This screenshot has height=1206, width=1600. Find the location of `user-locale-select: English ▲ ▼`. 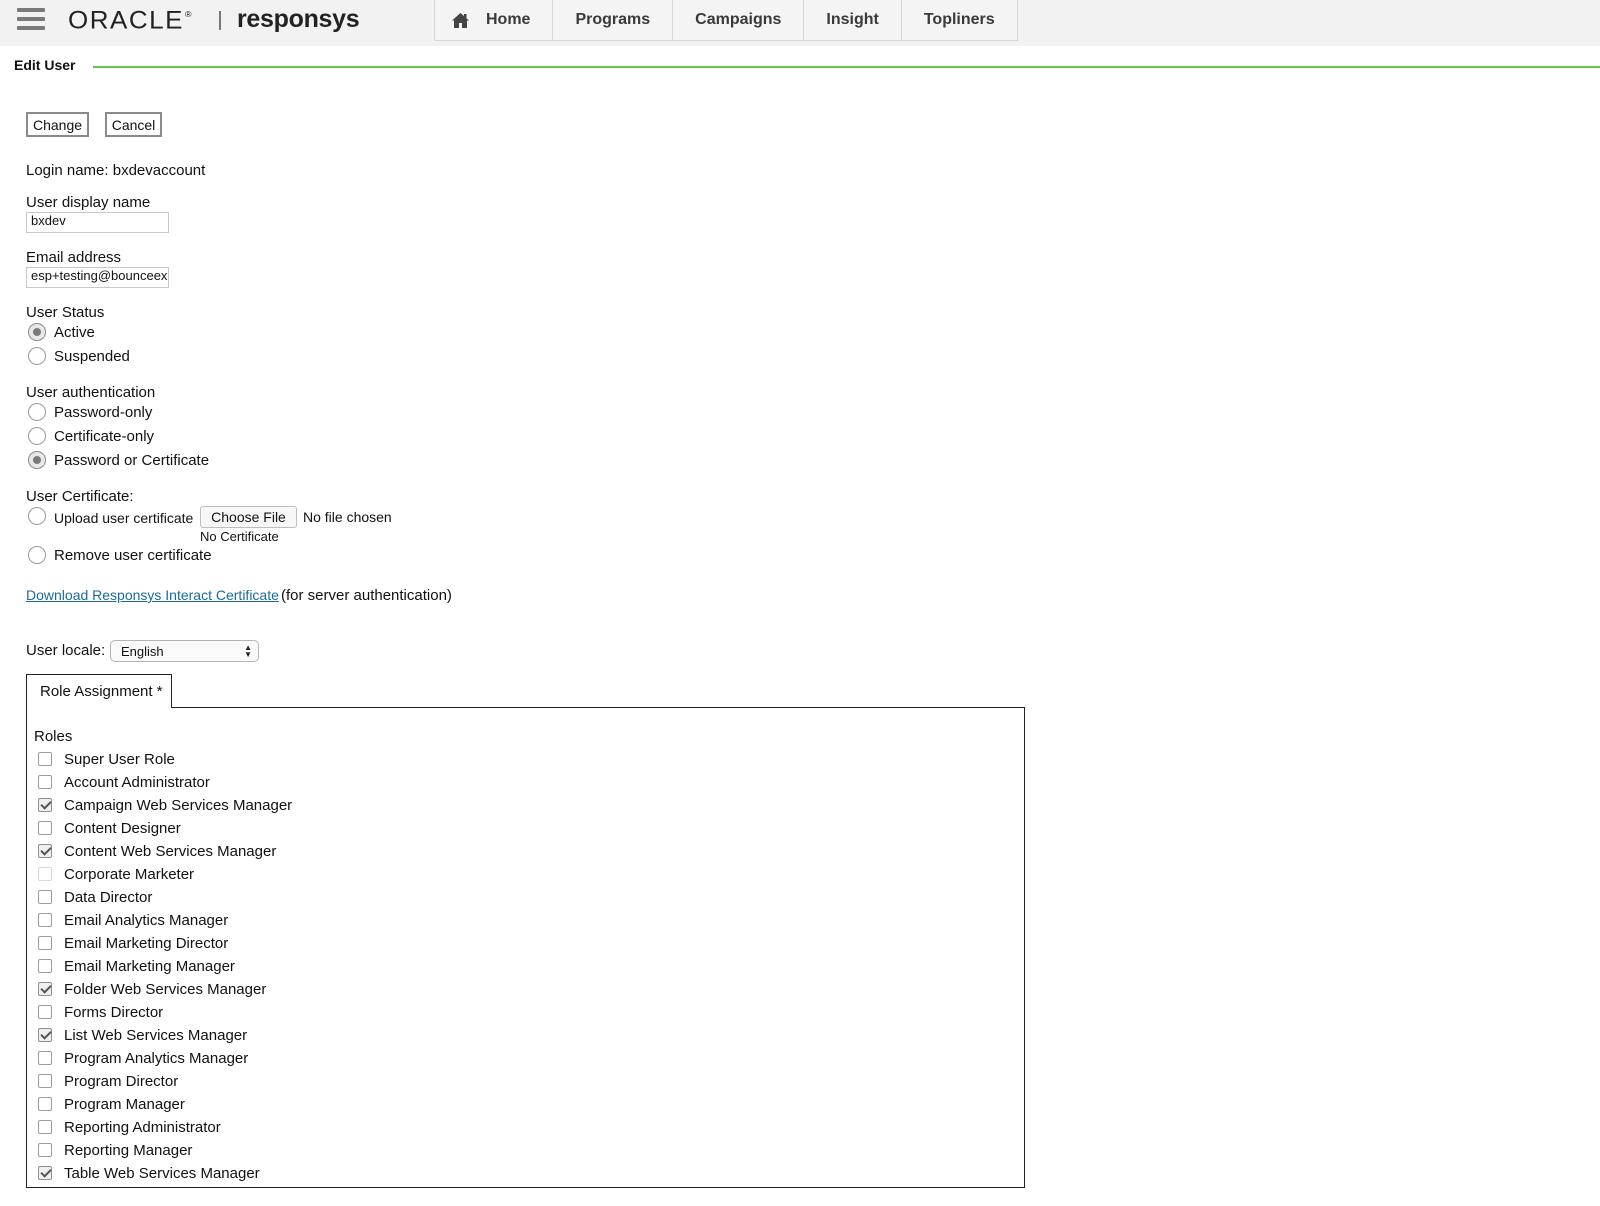

user-locale-select: English ▲ ▼ is located at coordinates (184, 651).